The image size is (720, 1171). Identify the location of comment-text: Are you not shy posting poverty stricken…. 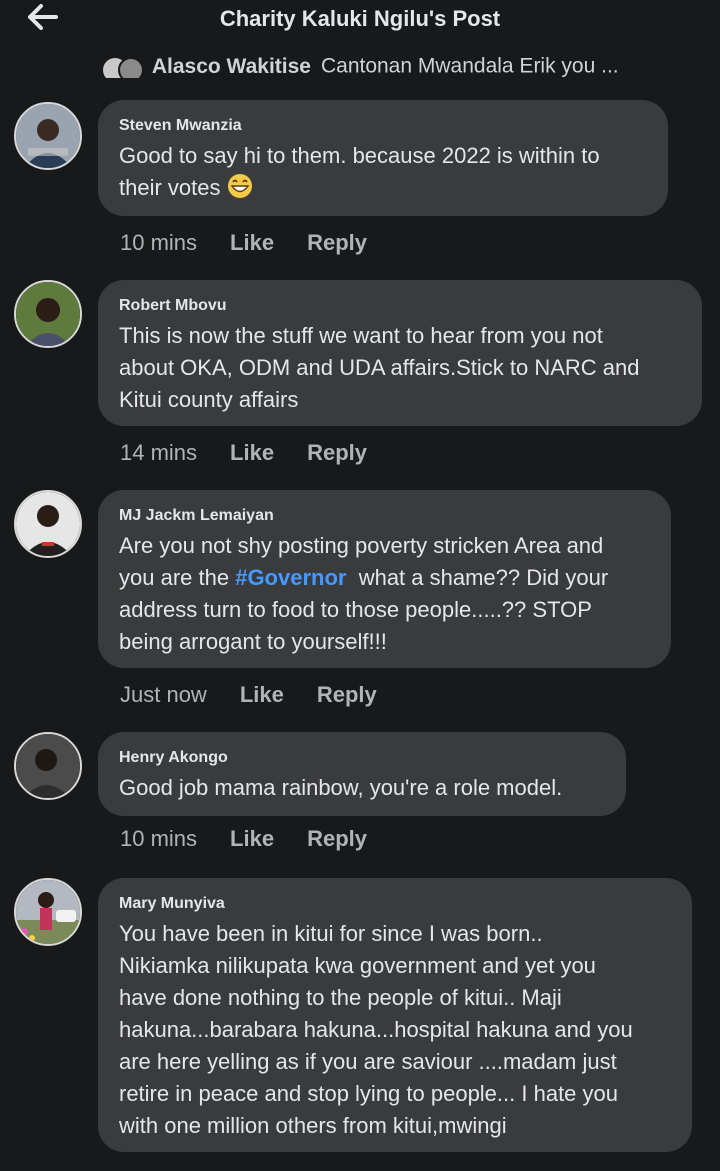
(385, 594).